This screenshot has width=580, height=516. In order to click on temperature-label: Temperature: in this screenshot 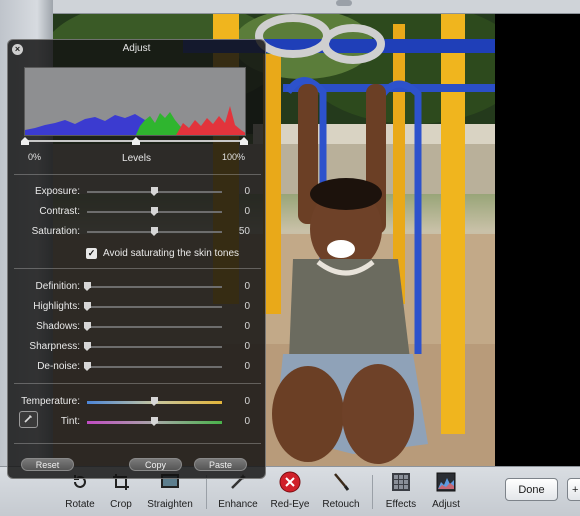, I will do `click(50, 401)`.